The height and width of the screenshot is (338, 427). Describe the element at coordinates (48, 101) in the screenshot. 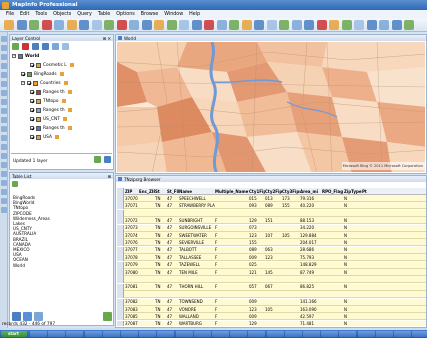

I see `layer-tree-item: TNtopo` at that location.